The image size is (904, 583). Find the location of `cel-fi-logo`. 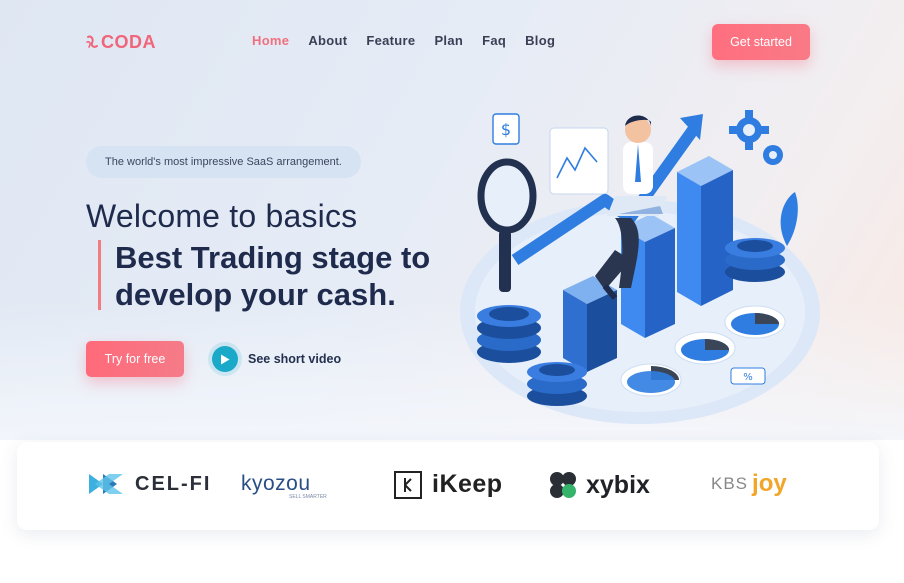

cel-fi-logo is located at coordinates (106, 484).